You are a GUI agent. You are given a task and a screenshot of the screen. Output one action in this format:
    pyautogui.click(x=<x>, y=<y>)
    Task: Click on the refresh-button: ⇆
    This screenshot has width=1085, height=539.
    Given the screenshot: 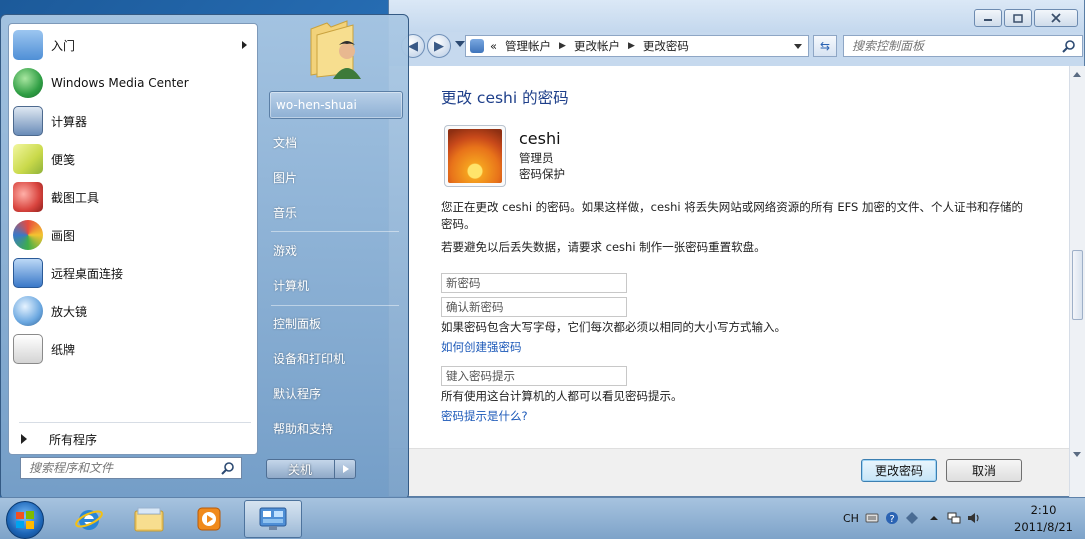 What is the action you would take?
    pyautogui.click(x=825, y=46)
    